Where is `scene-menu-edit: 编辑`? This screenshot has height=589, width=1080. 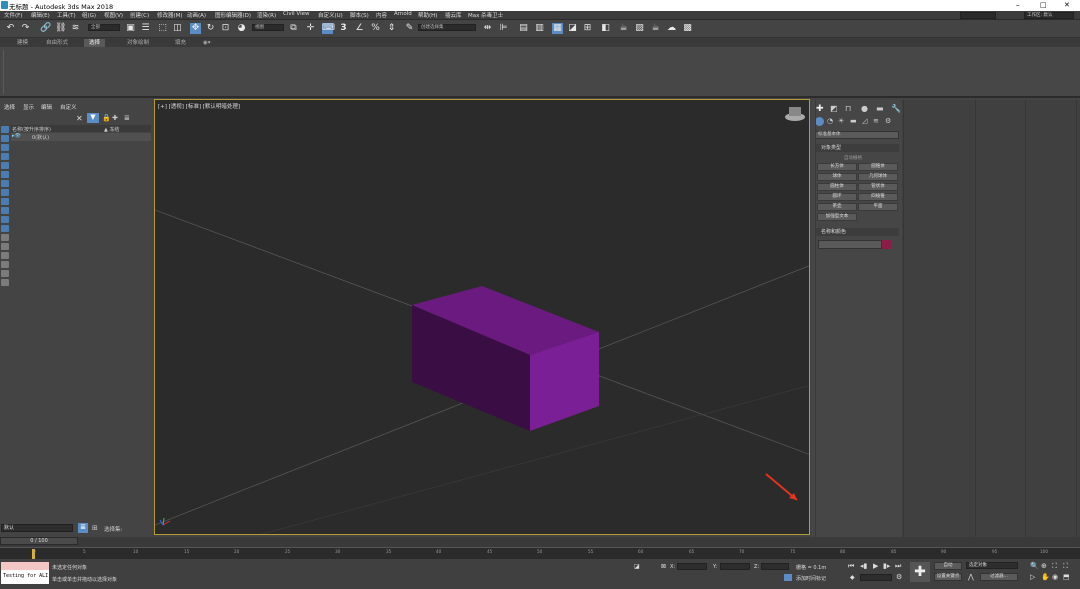 scene-menu-edit: 编辑 is located at coordinates (46, 107).